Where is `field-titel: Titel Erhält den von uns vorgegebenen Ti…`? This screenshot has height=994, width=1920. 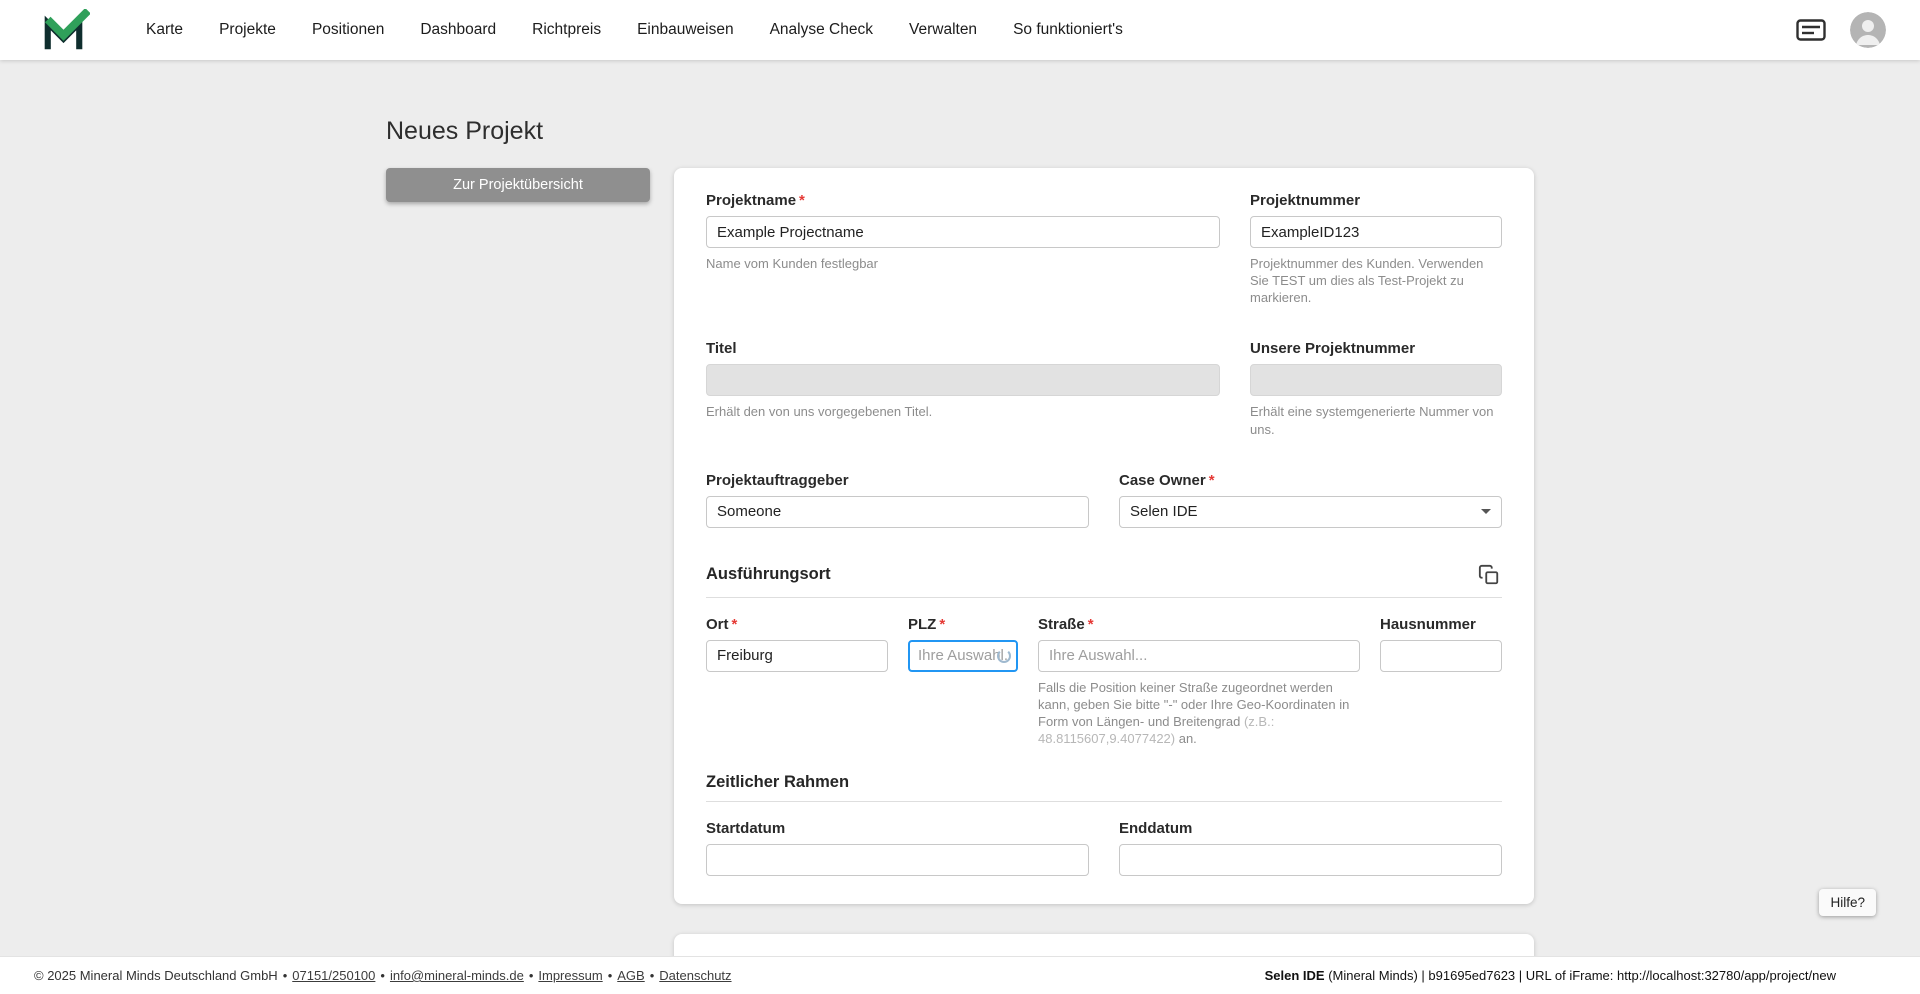 field-titel: Titel Erhält den von uns vorgegebenen Ti… is located at coordinates (963, 380).